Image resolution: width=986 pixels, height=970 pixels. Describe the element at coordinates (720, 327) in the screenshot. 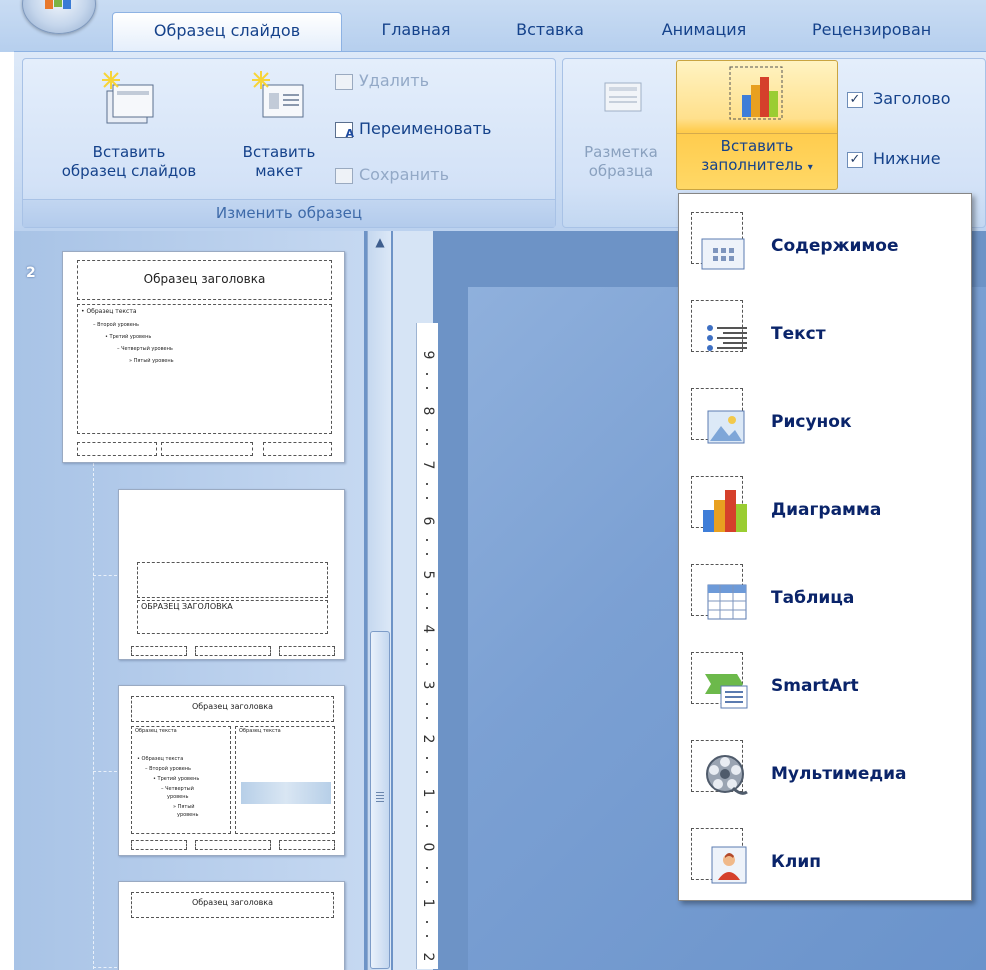

I see `text-icon` at that location.